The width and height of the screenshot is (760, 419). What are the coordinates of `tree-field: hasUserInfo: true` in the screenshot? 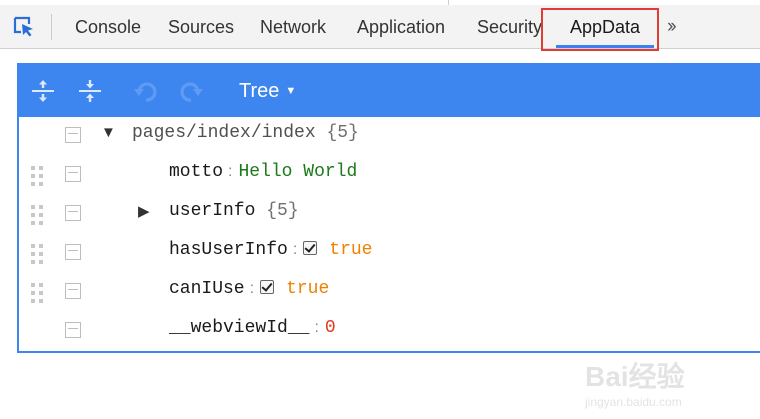 It's located at (271, 250).